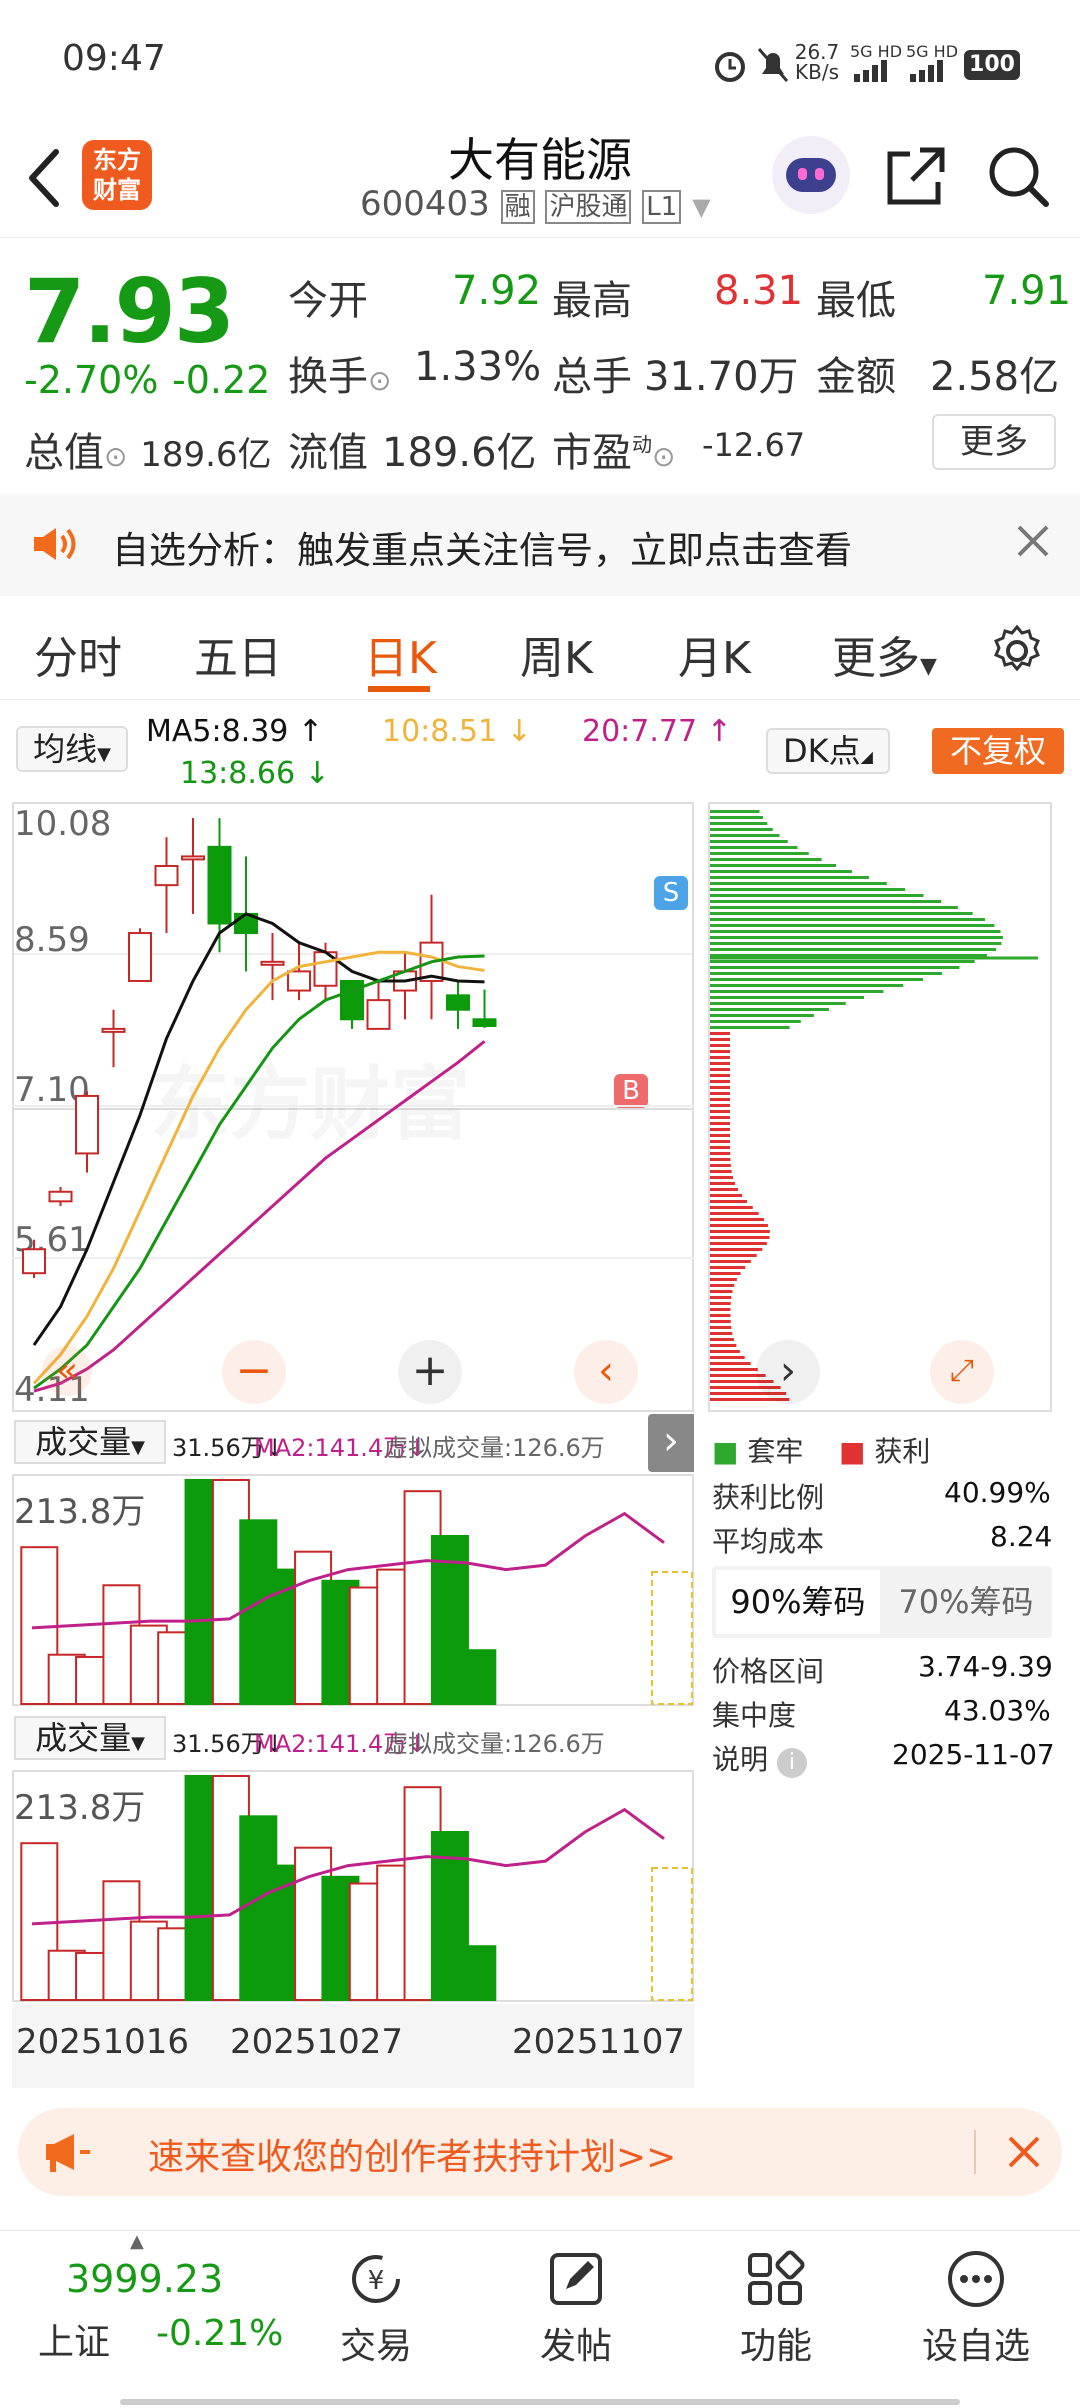  Describe the element at coordinates (255, 773) in the screenshot. I see `ma13-legend: 13:8.66 ↓` at that location.